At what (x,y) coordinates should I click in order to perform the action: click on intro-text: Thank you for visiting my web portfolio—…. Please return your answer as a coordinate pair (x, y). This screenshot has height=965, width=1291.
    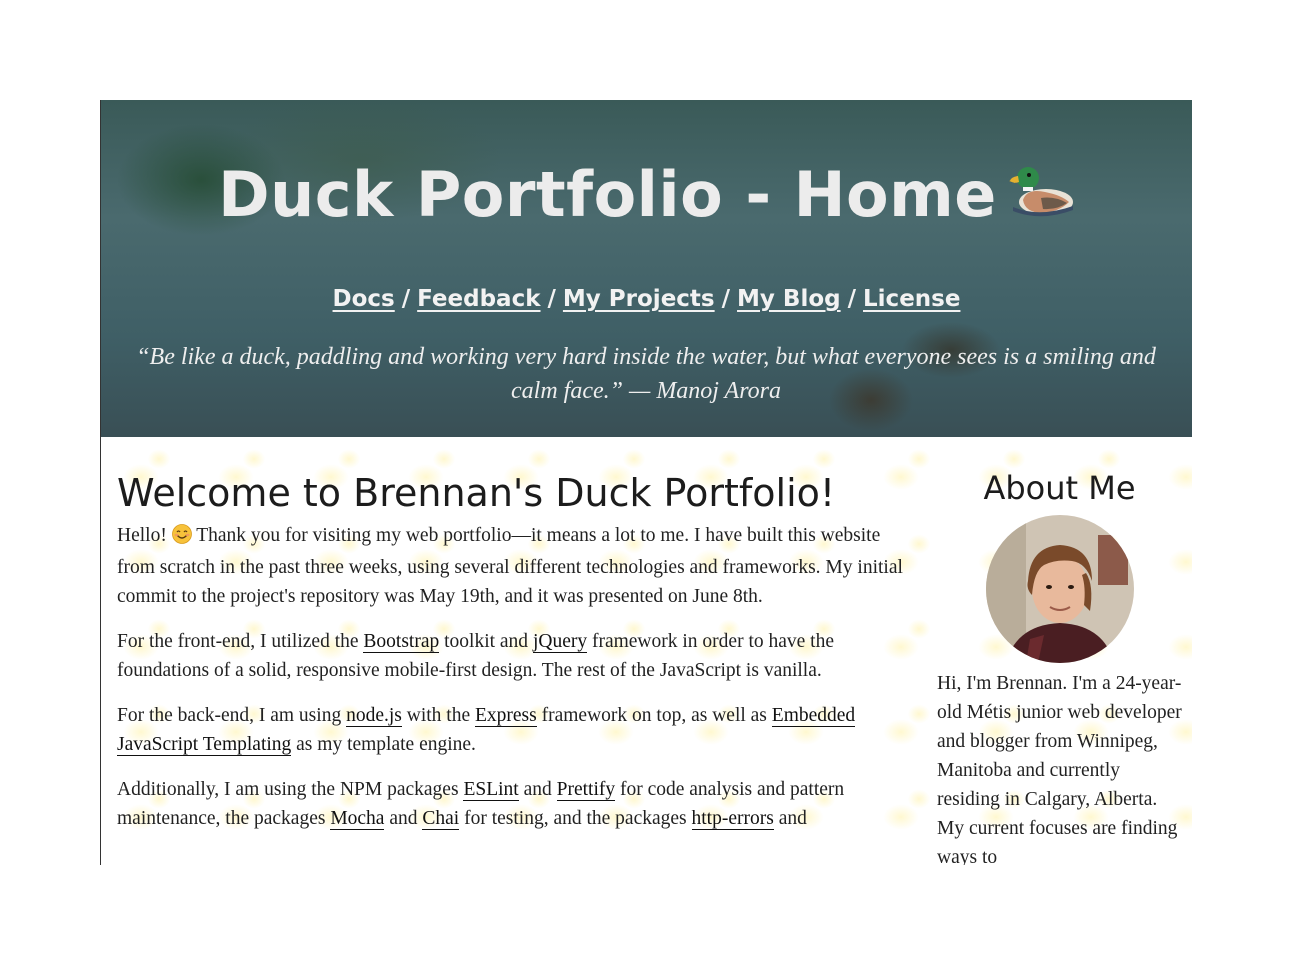
    Looking at the image, I should click on (510, 566).